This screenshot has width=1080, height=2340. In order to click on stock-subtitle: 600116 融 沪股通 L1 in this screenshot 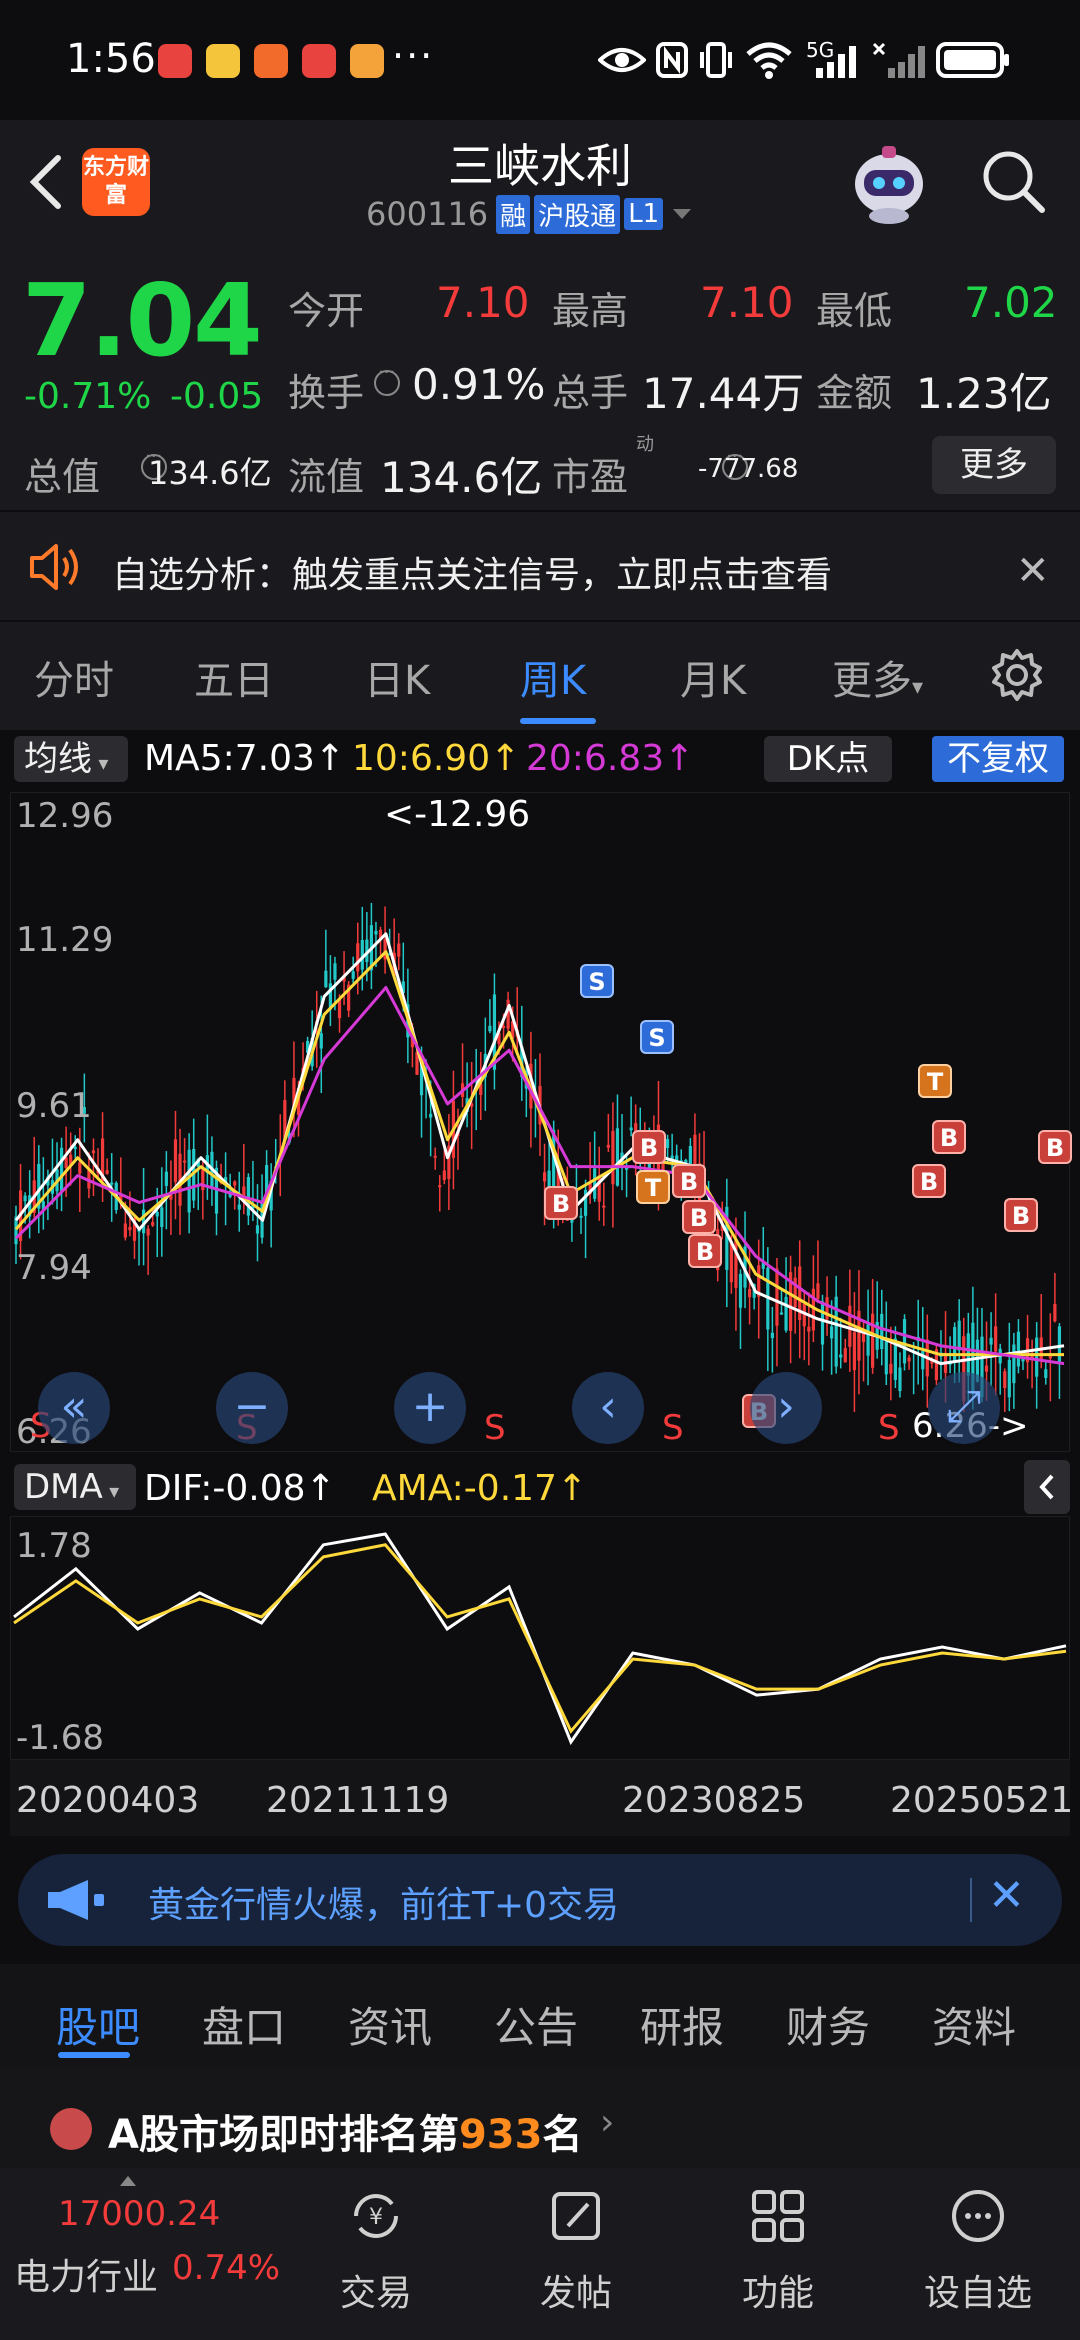, I will do `click(529, 214)`.